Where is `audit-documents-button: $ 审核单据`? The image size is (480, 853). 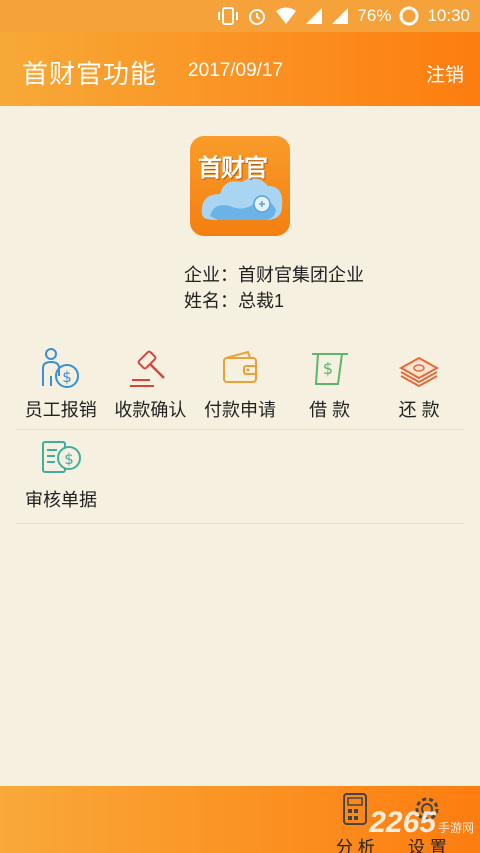
audit-documents-button: $ 审核单据 is located at coordinates (61, 476).